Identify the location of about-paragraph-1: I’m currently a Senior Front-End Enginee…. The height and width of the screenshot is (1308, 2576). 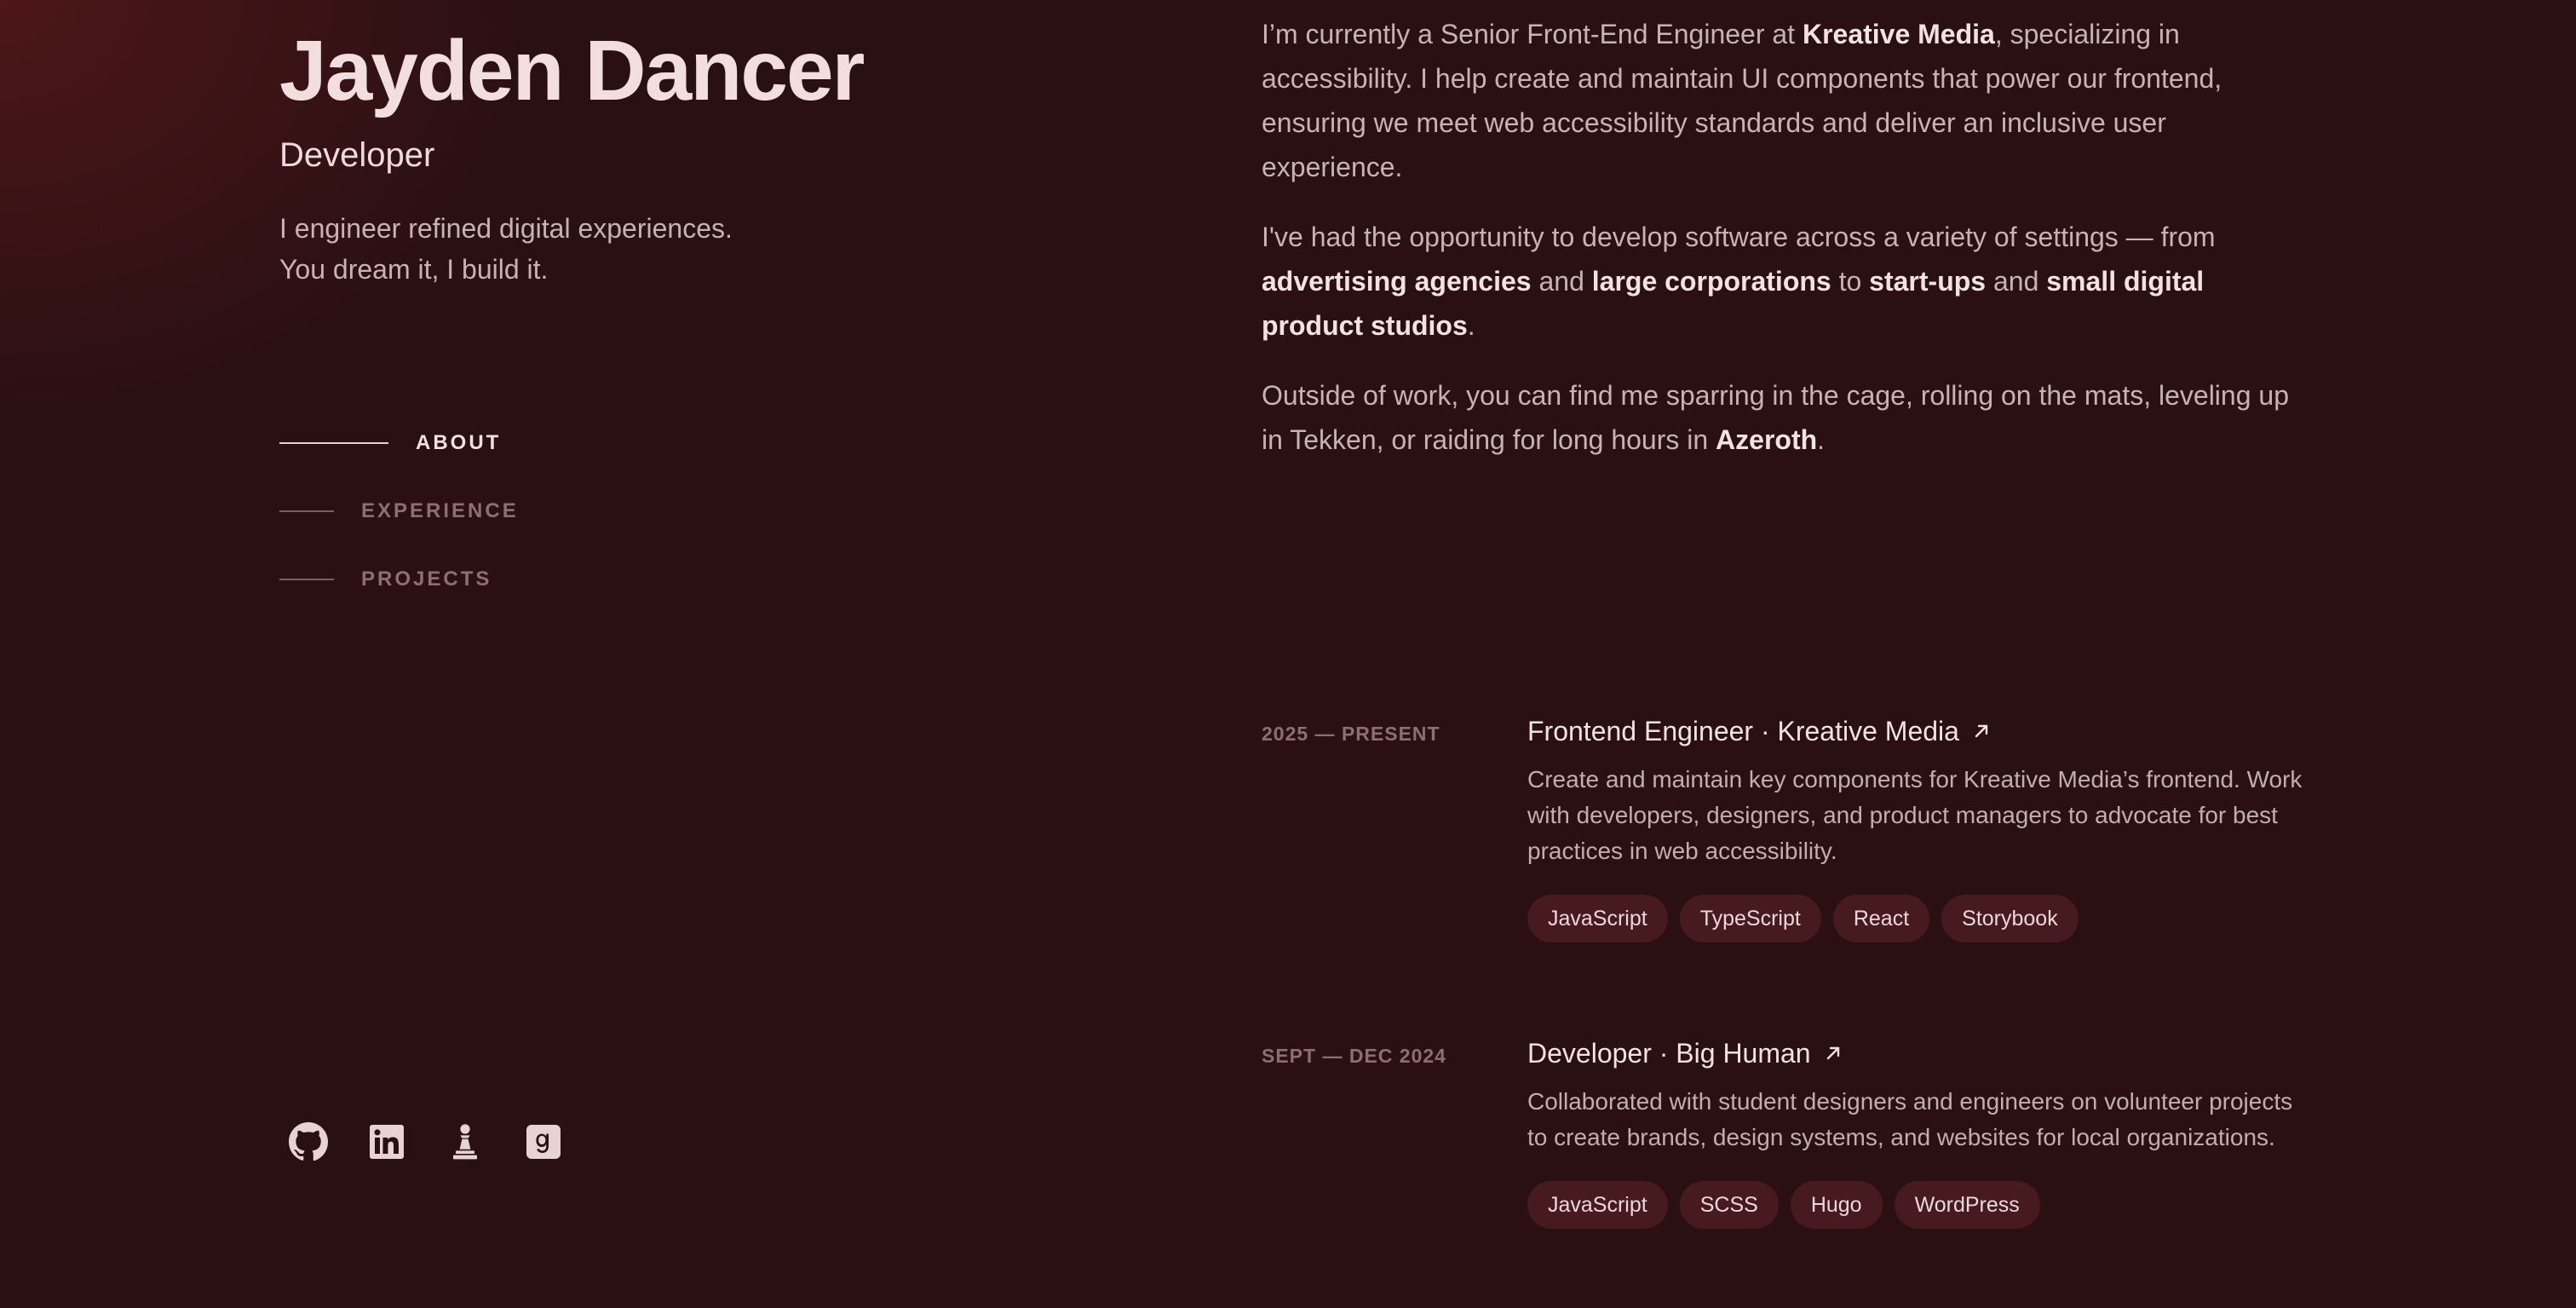
(1782, 100).